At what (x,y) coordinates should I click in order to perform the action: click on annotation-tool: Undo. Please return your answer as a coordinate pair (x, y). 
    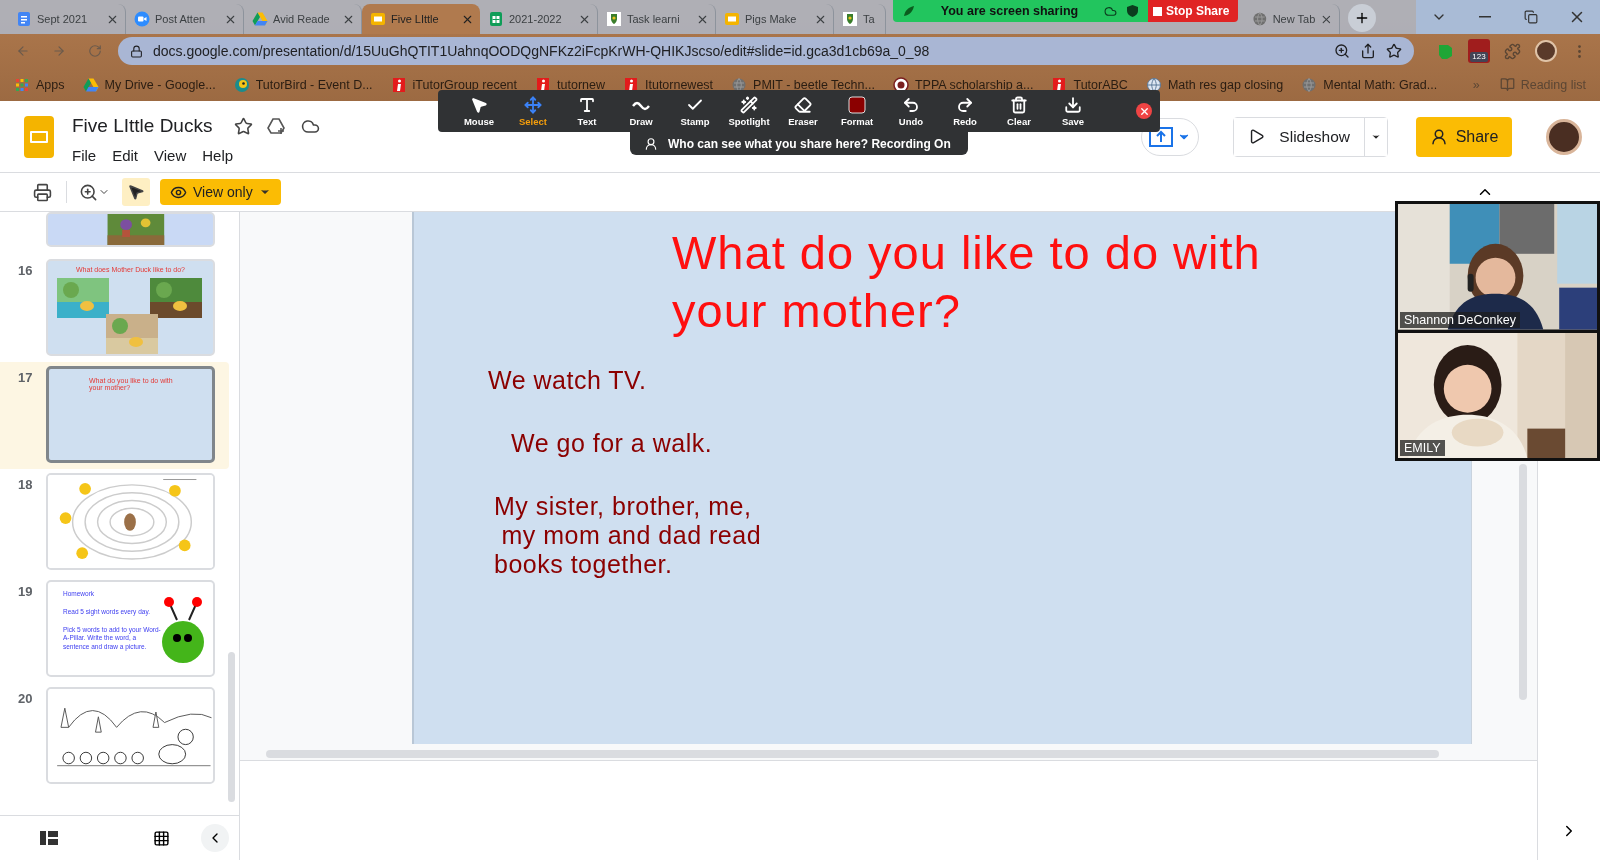
    Looking at the image, I should click on (911, 111).